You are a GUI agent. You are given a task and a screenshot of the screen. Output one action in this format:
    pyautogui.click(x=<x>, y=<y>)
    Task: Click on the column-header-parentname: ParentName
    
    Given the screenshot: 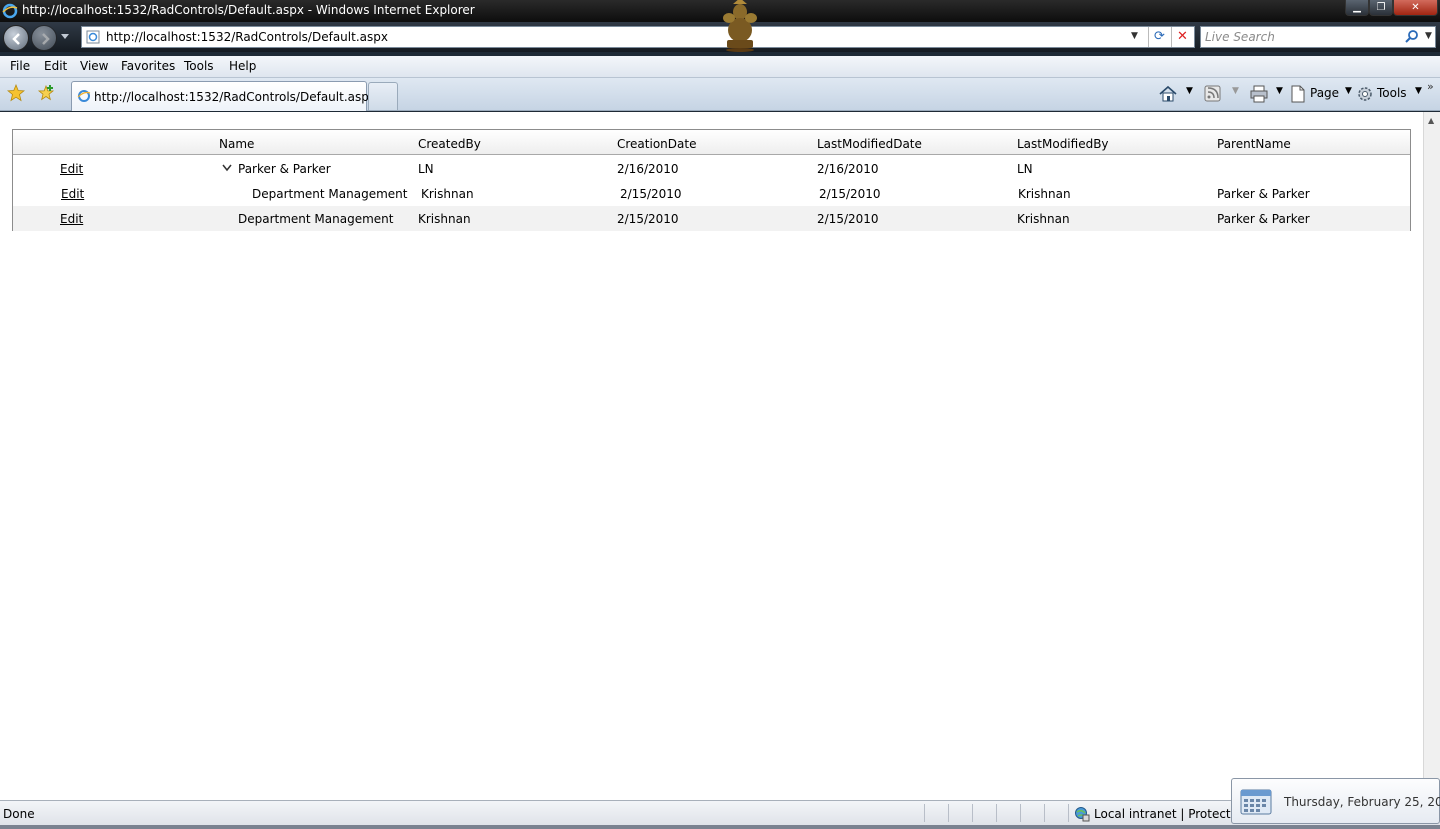 What is the action you would take?
    pyautogui.click(x=1254, y=144)
    